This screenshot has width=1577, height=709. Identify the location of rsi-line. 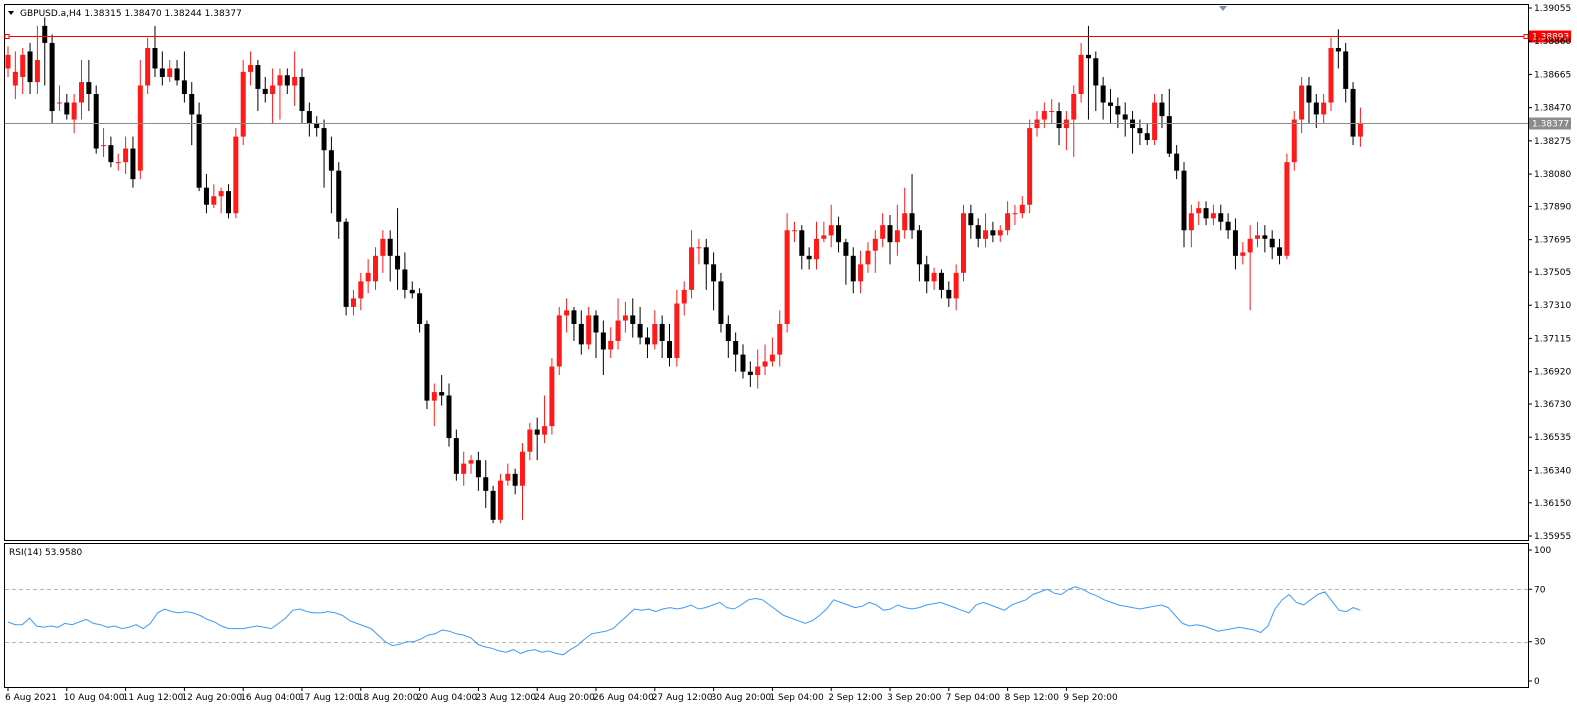
(684, 621).